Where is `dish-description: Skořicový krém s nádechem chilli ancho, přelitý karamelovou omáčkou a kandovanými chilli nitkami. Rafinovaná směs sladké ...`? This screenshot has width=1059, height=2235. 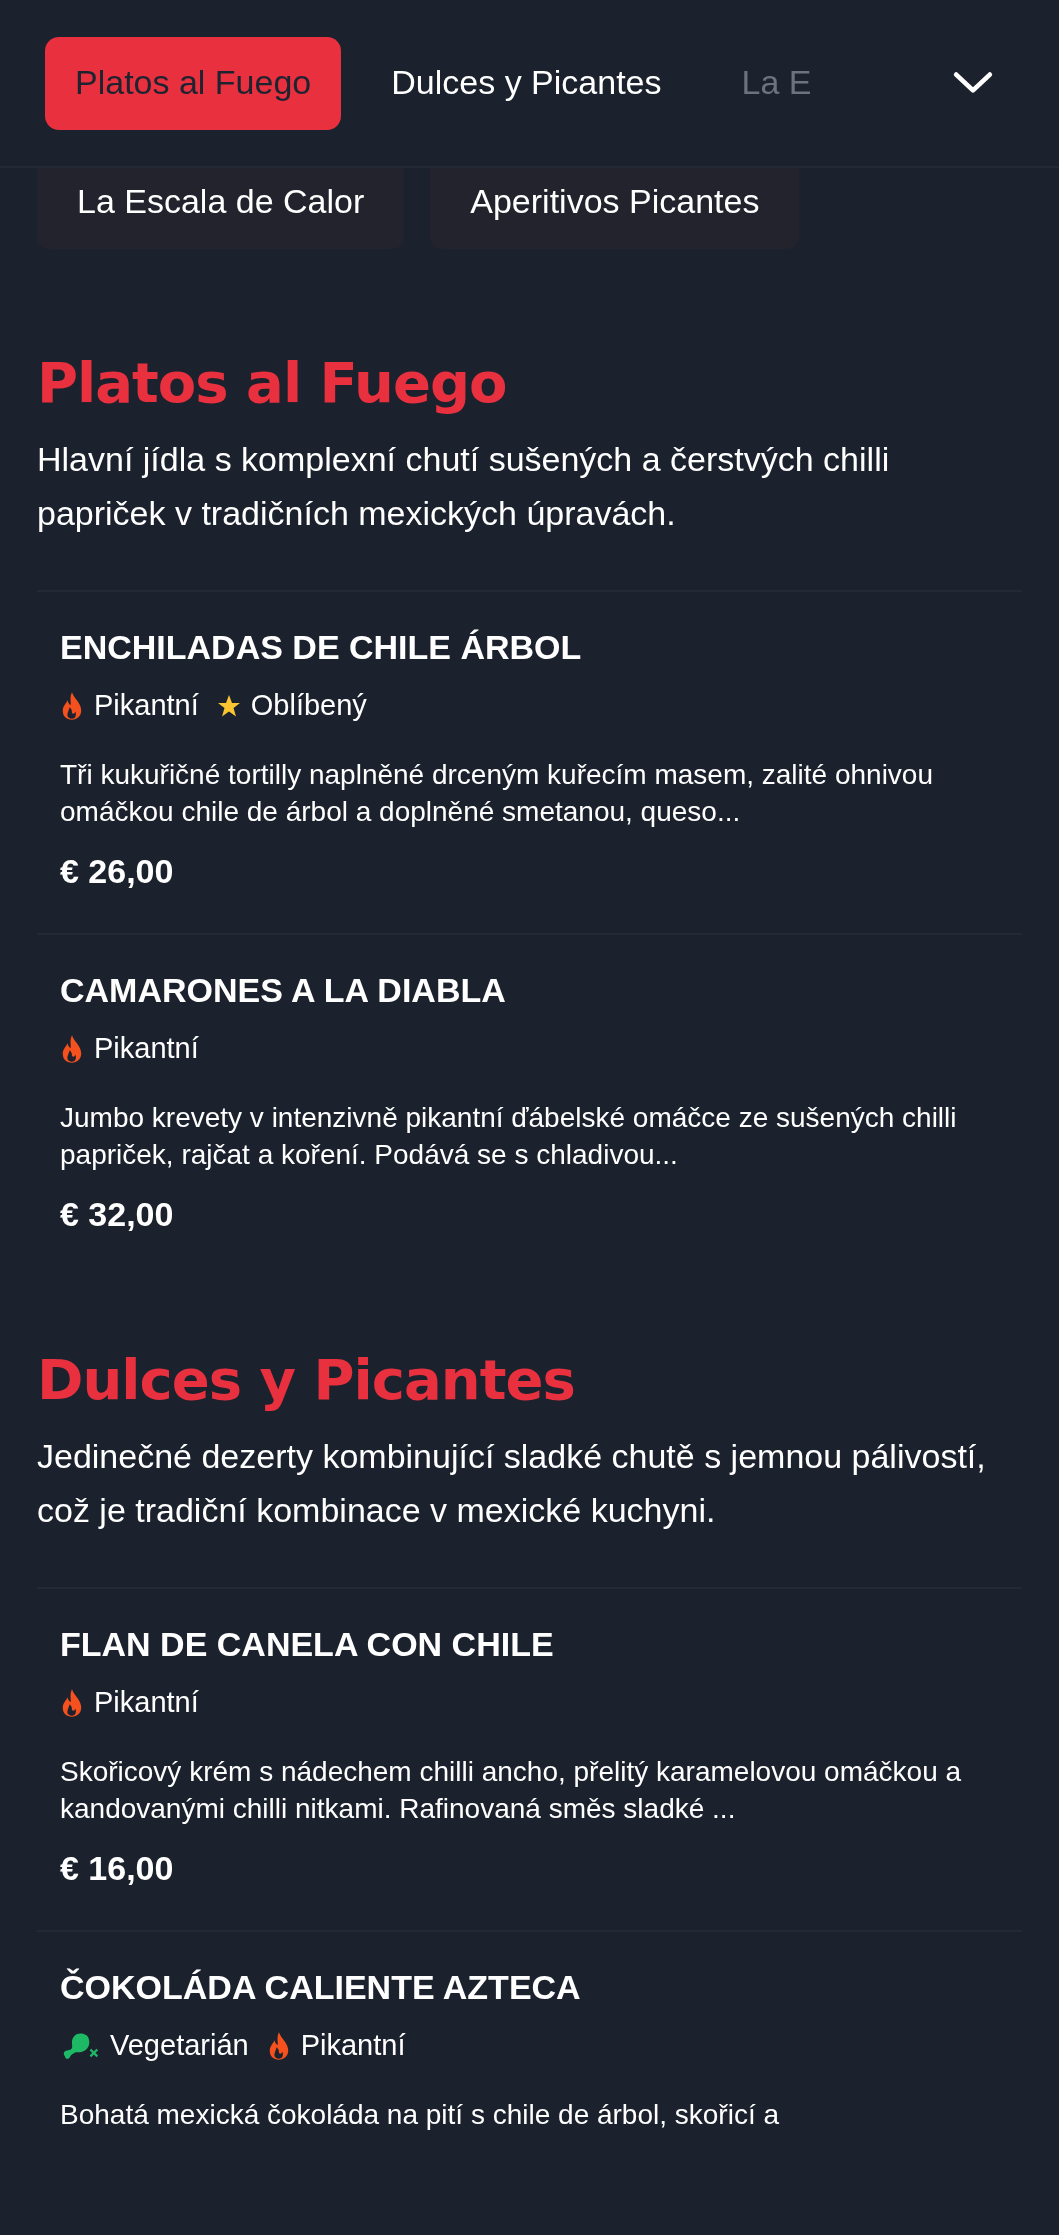 dish-description: Skořicový krém s nádechem chilli ancho, přelitý karamelovou omáčkou a kandovanými chilli nitkami. Rafinovaná směs sladké ... is located at coordinates (511, 1791).